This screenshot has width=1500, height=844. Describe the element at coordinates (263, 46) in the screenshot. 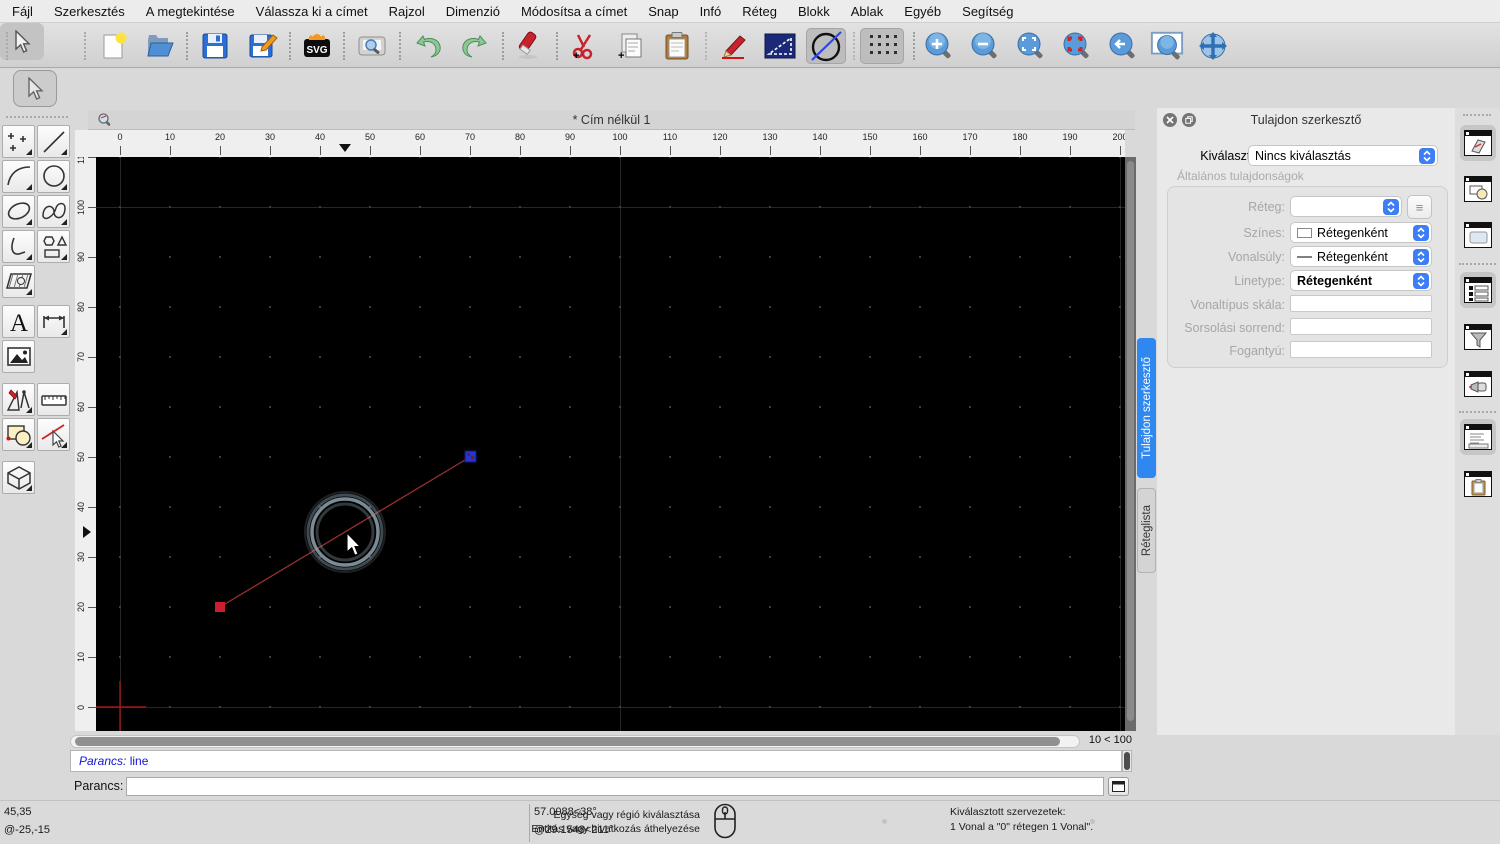

I see `save-as-button` at that location.